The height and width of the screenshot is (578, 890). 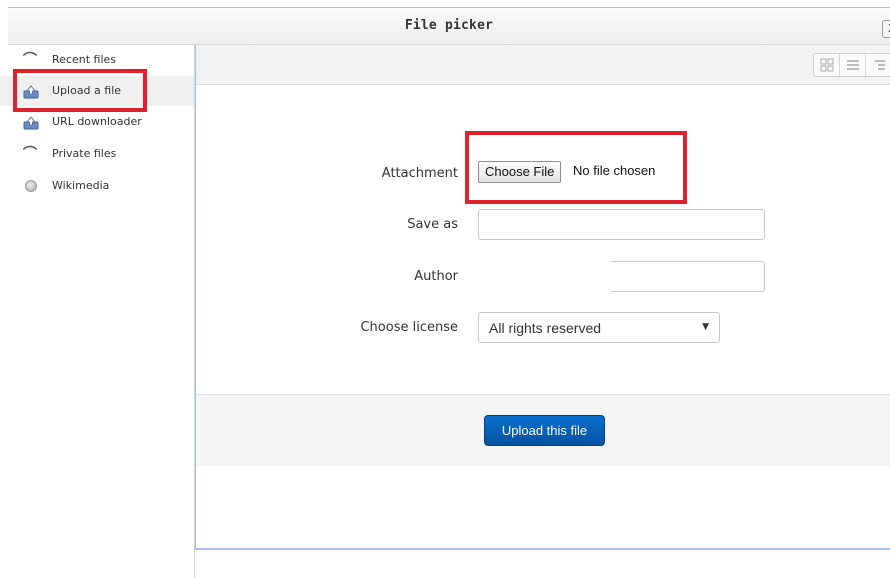 I want to click on sidebar-item-label: Wikimedia, so click(x=81, y=185).